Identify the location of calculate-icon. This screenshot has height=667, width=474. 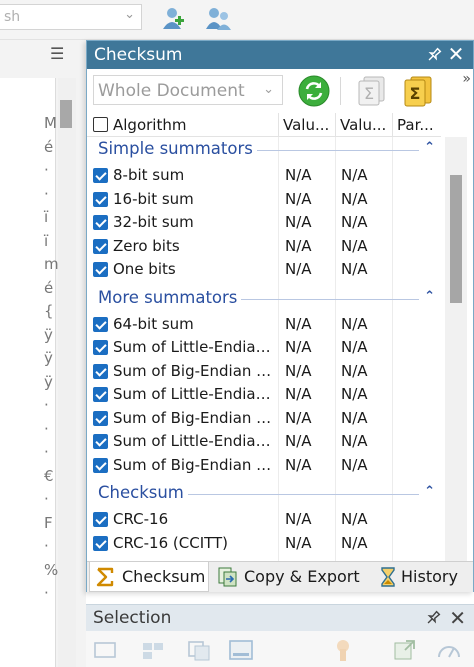
(314, 91).